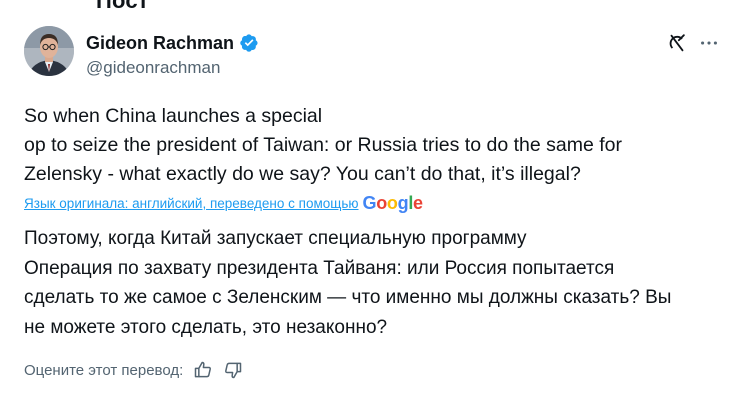 Image resolution: width=740 pixels, height=403 pixels. I want to click on page-title: Пост, so click(122, 6).